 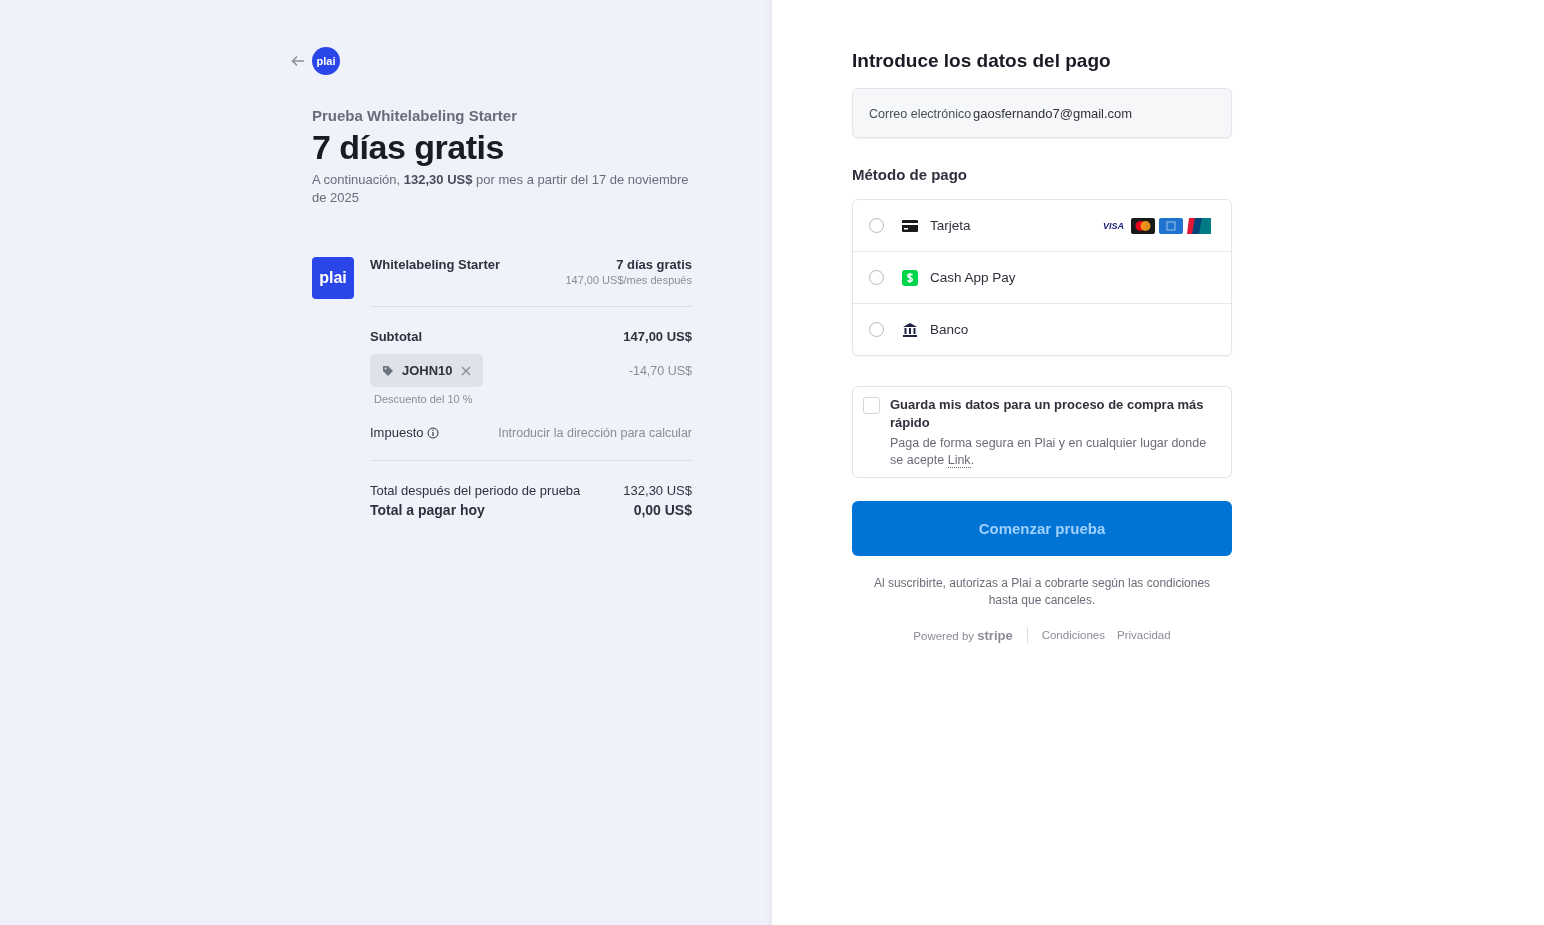 I want to click on subtotal-value: 147,00 US$, so click(x=657, y=336).